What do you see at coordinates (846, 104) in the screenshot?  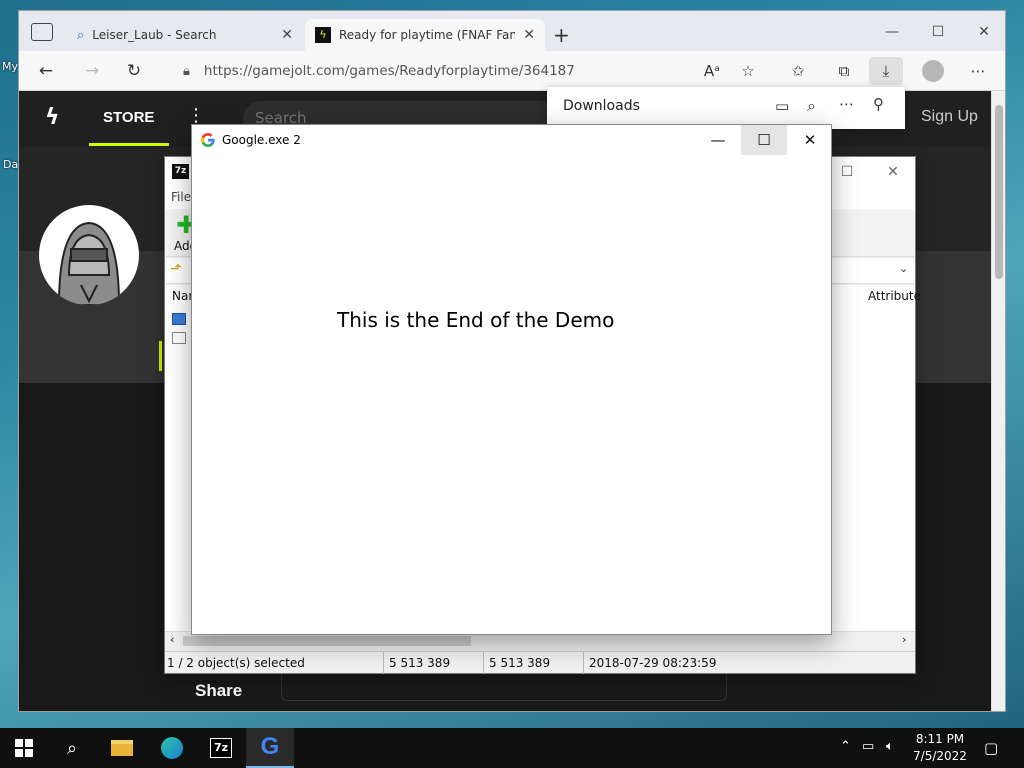 I see `more-options-icon: ⋯` at bounding box center [846, 104].